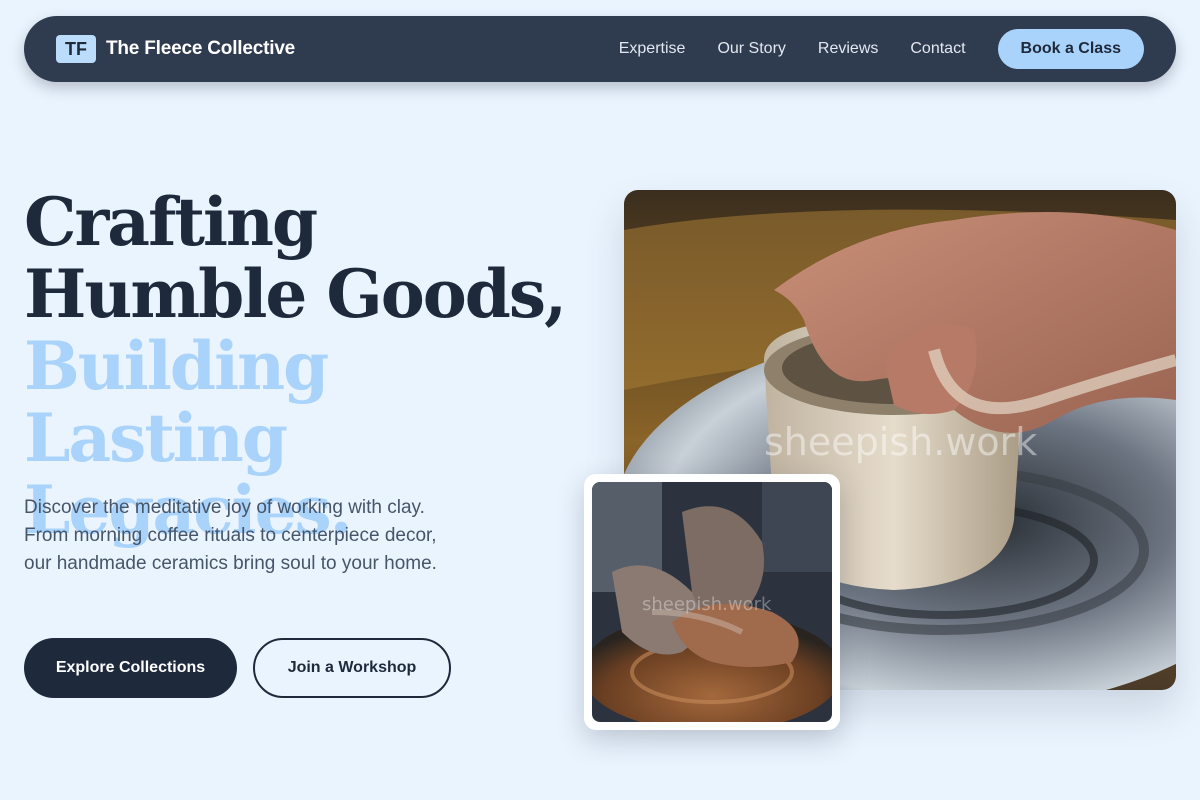  Describe the element at coordinates (176, 402) in the screenshot. I see `hero-title-accent-line: Building Lasting` at that location.